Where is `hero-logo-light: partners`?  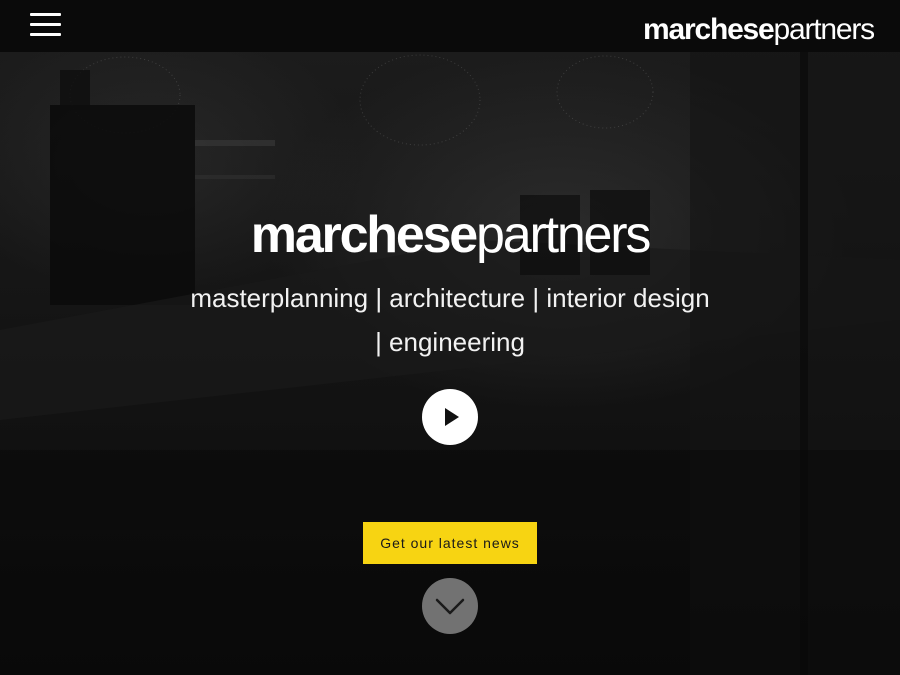
hero-logo-light: partners is located at coordinates (563, 235).